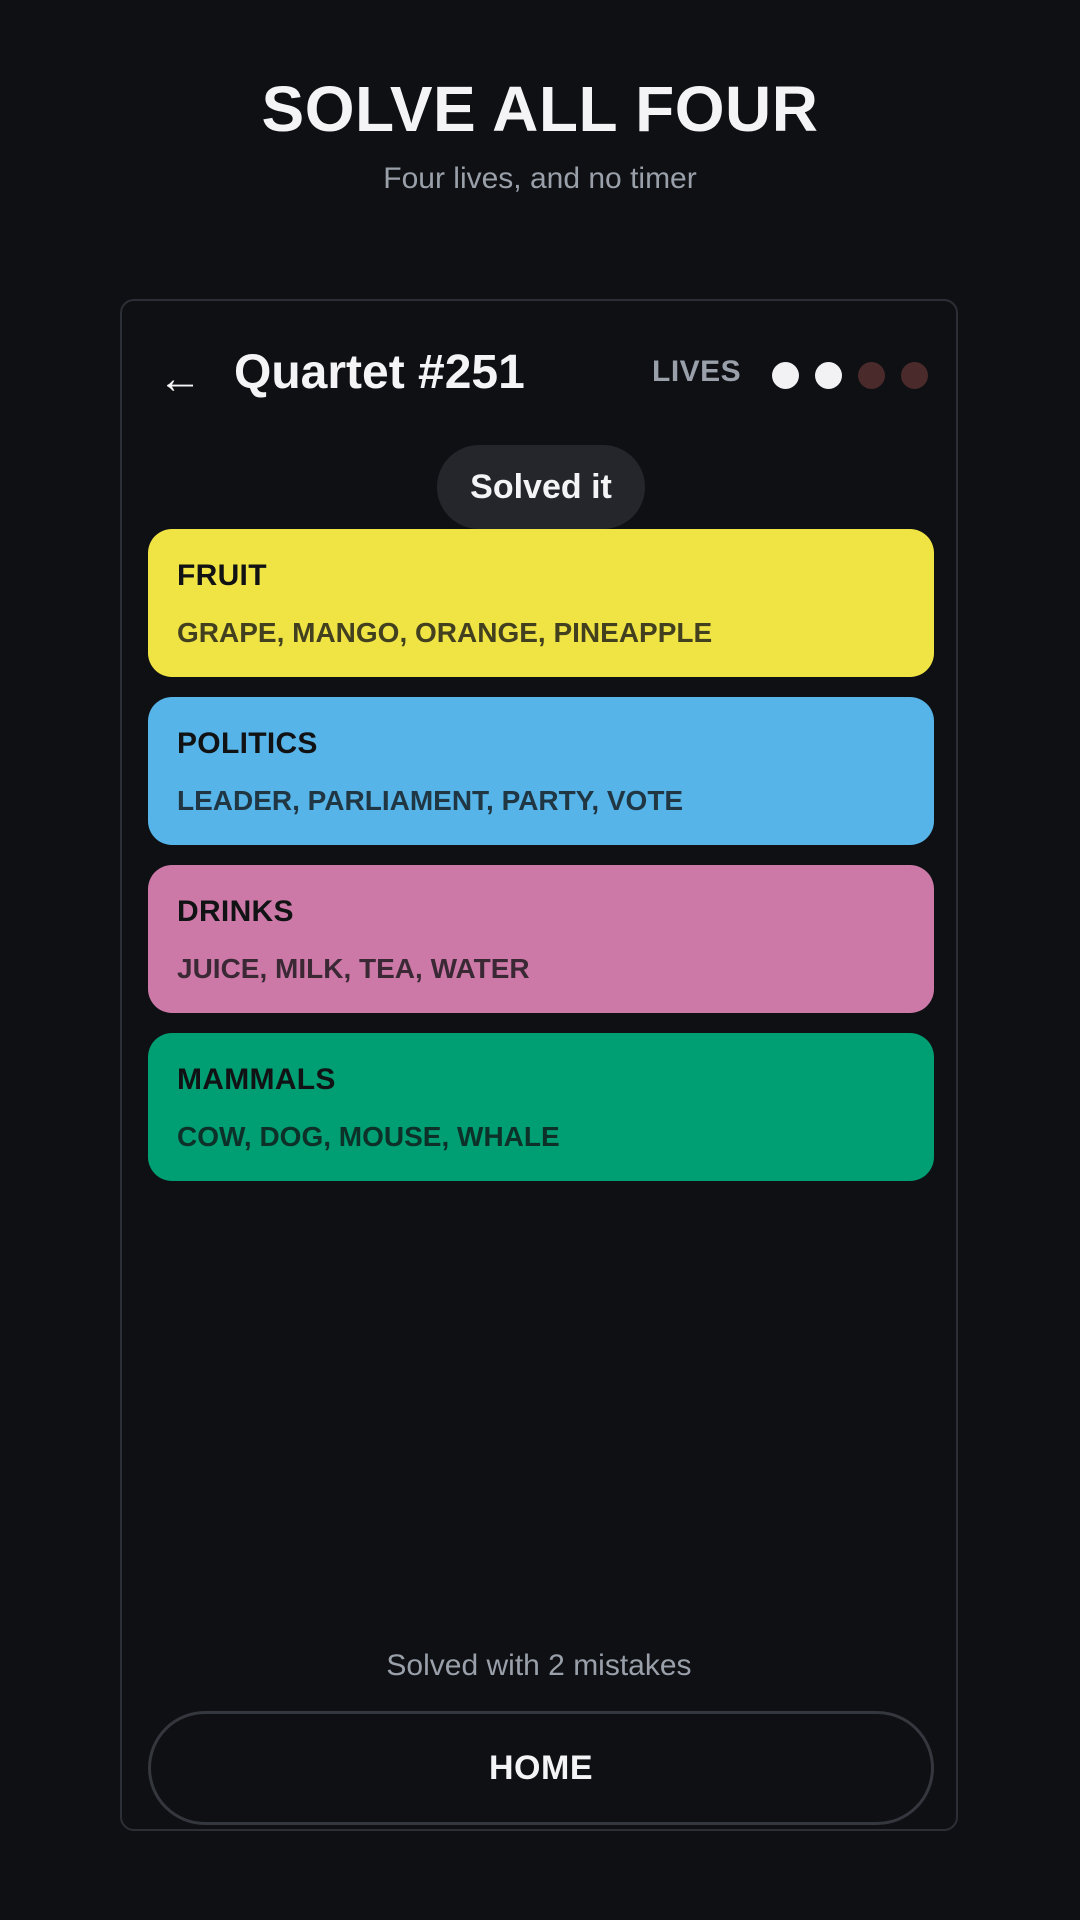  Describe the element at coordinates (430, 800) in the screenshot. I see `group-words: LEADER, PARLIAMENT, PARTY, VOTE` at that location.